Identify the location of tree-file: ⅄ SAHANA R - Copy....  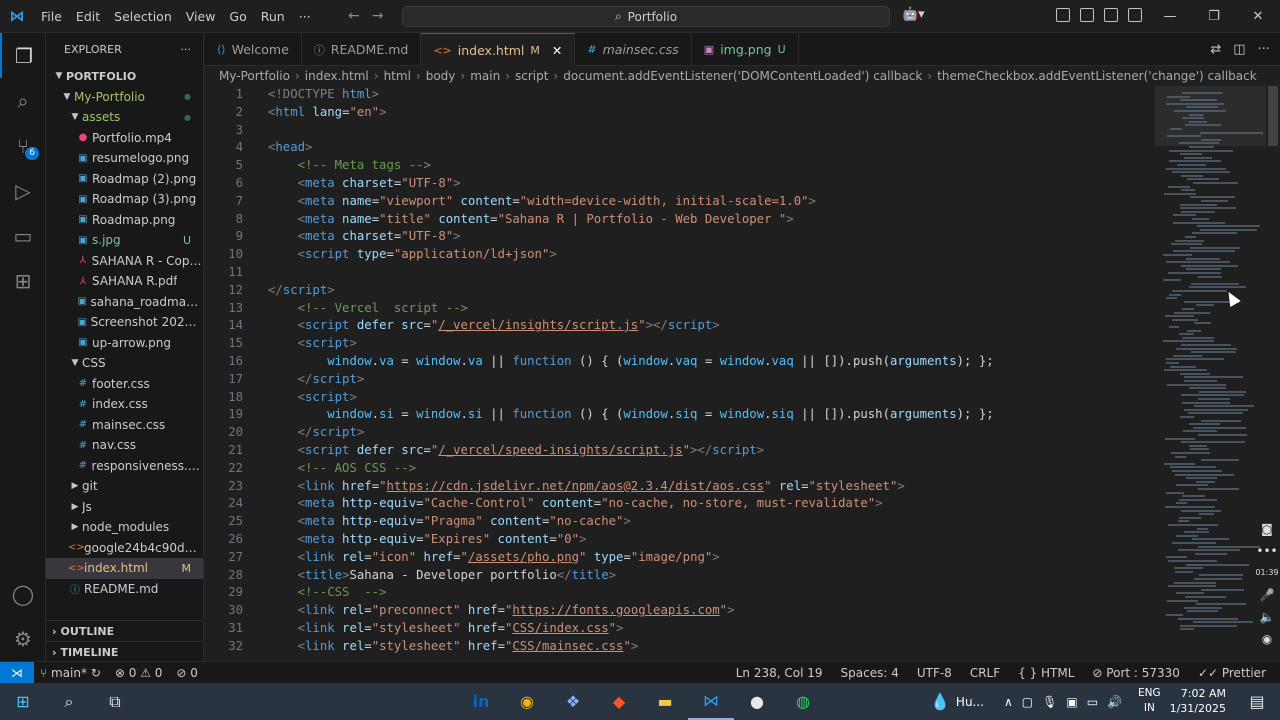
(124, 261).